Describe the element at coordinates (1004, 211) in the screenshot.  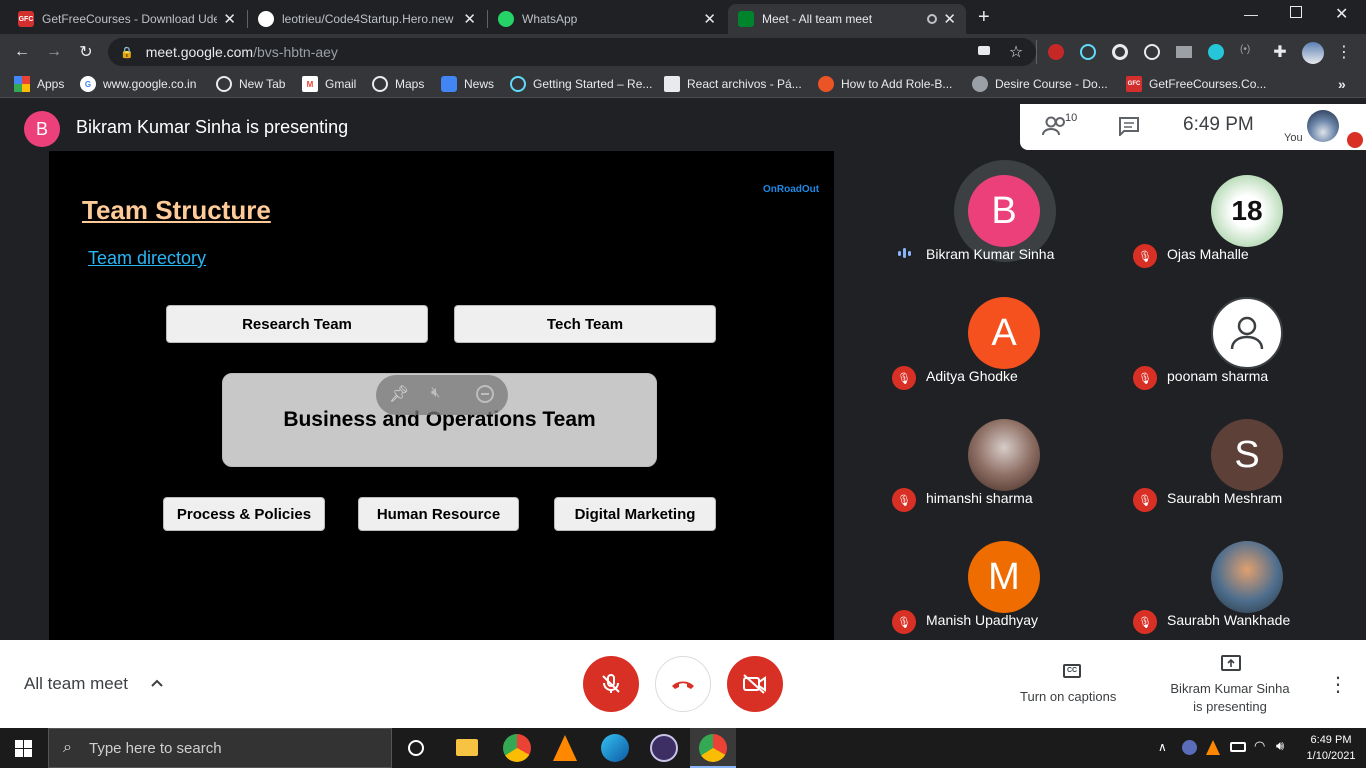
I see `participant-tile: B Bikram Kumar Sinha` at that location.